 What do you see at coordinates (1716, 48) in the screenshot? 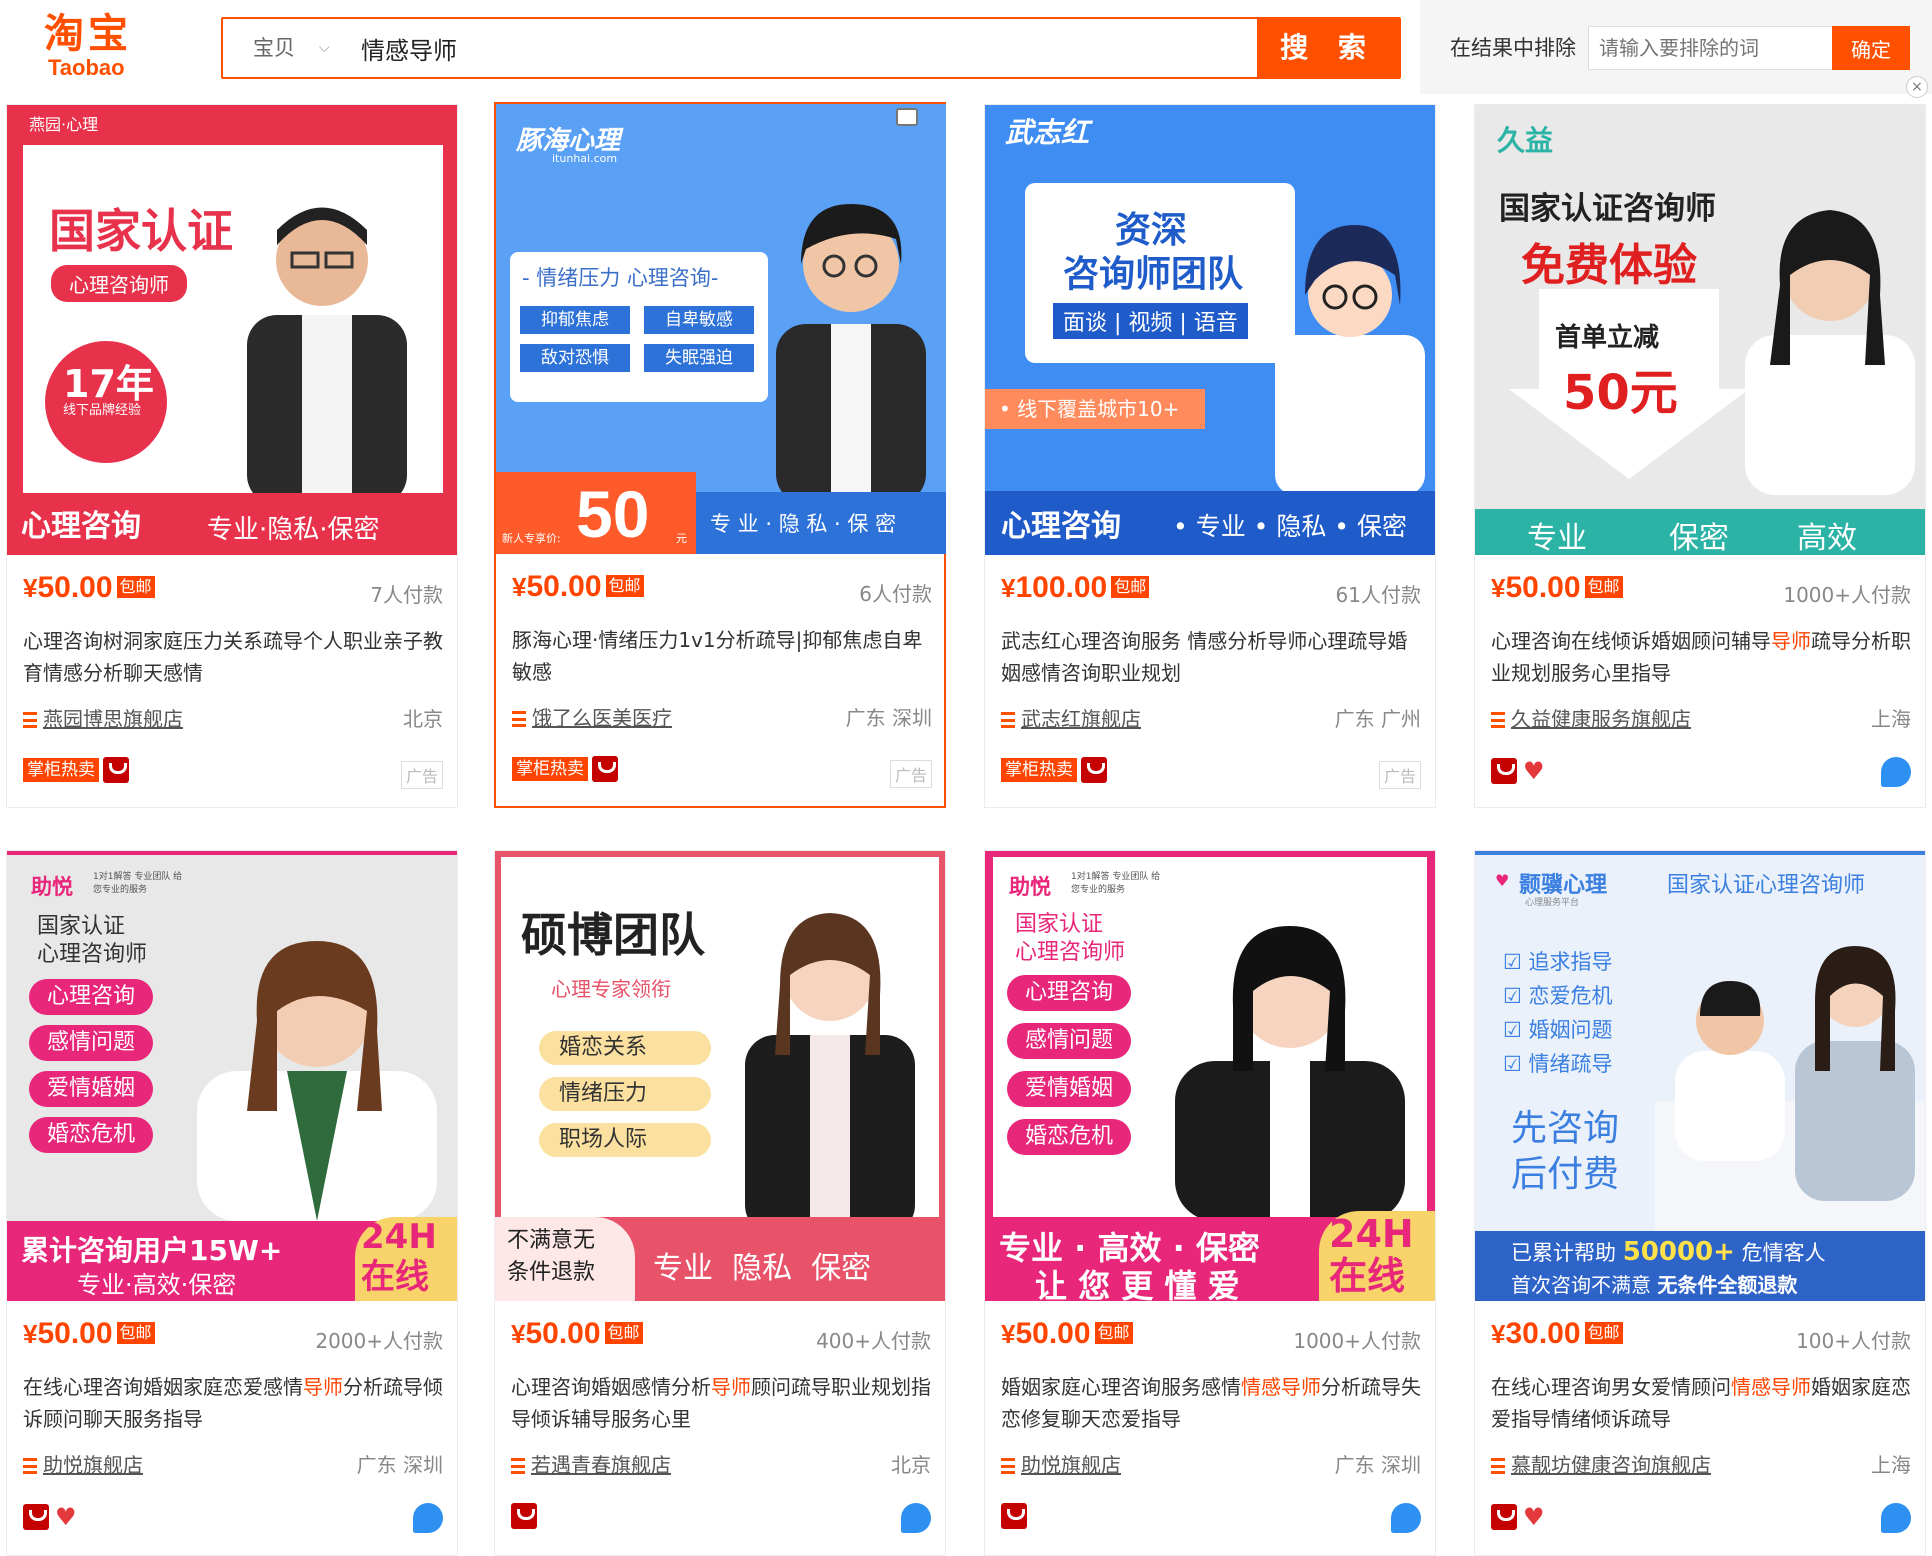
I see `exclude-input` at bounding box center [1716, 48].